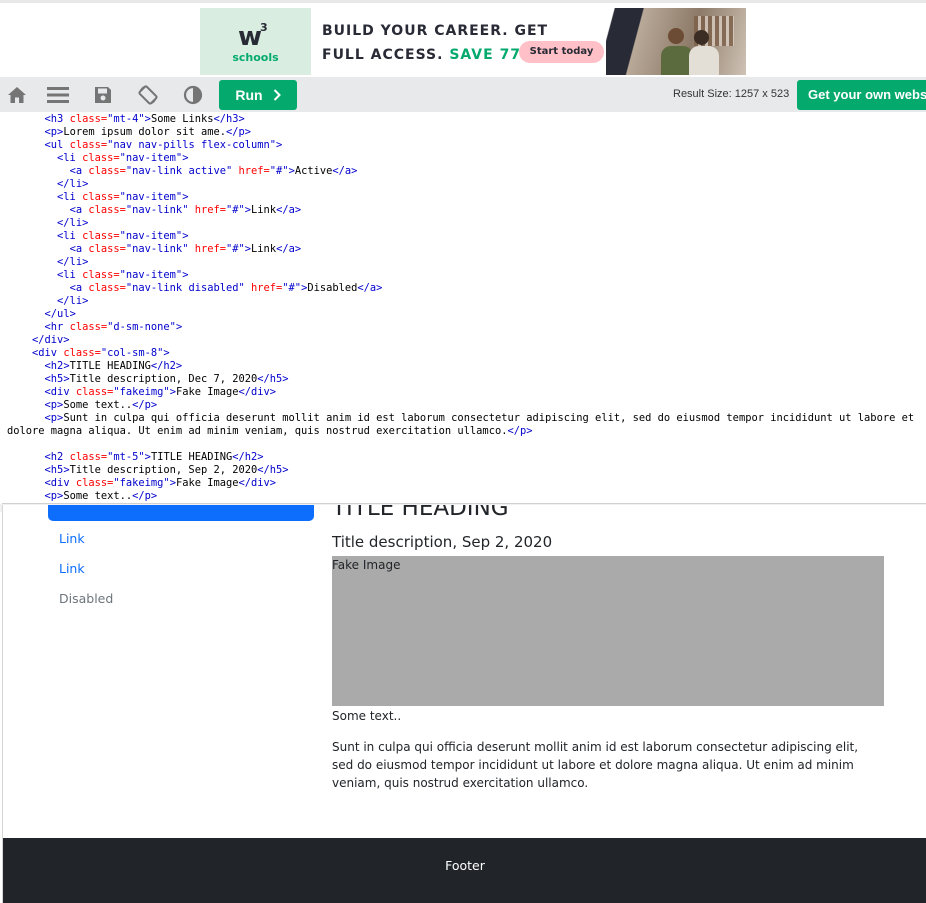 This screenshot has height=903, width=926. I want to click on code-line: <h5>Title description, Dec 7, 2020</h5>, so click(466, 379).